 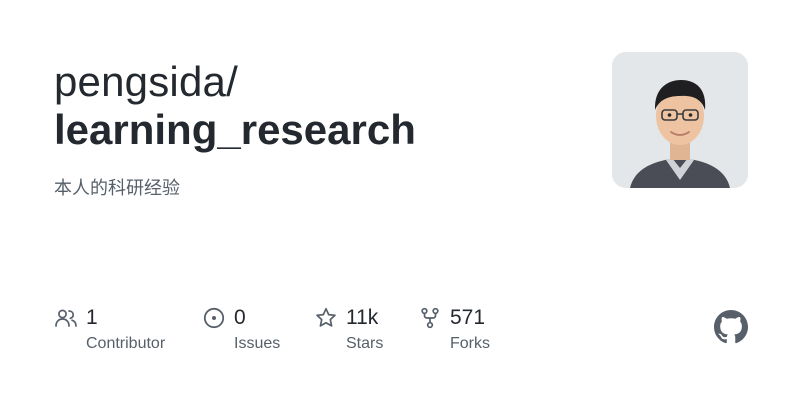 What do you see at coordinates (364, 332) in the screenshot?
I see `stat-stars: 11k Stars` at bounding box center [364, 332].